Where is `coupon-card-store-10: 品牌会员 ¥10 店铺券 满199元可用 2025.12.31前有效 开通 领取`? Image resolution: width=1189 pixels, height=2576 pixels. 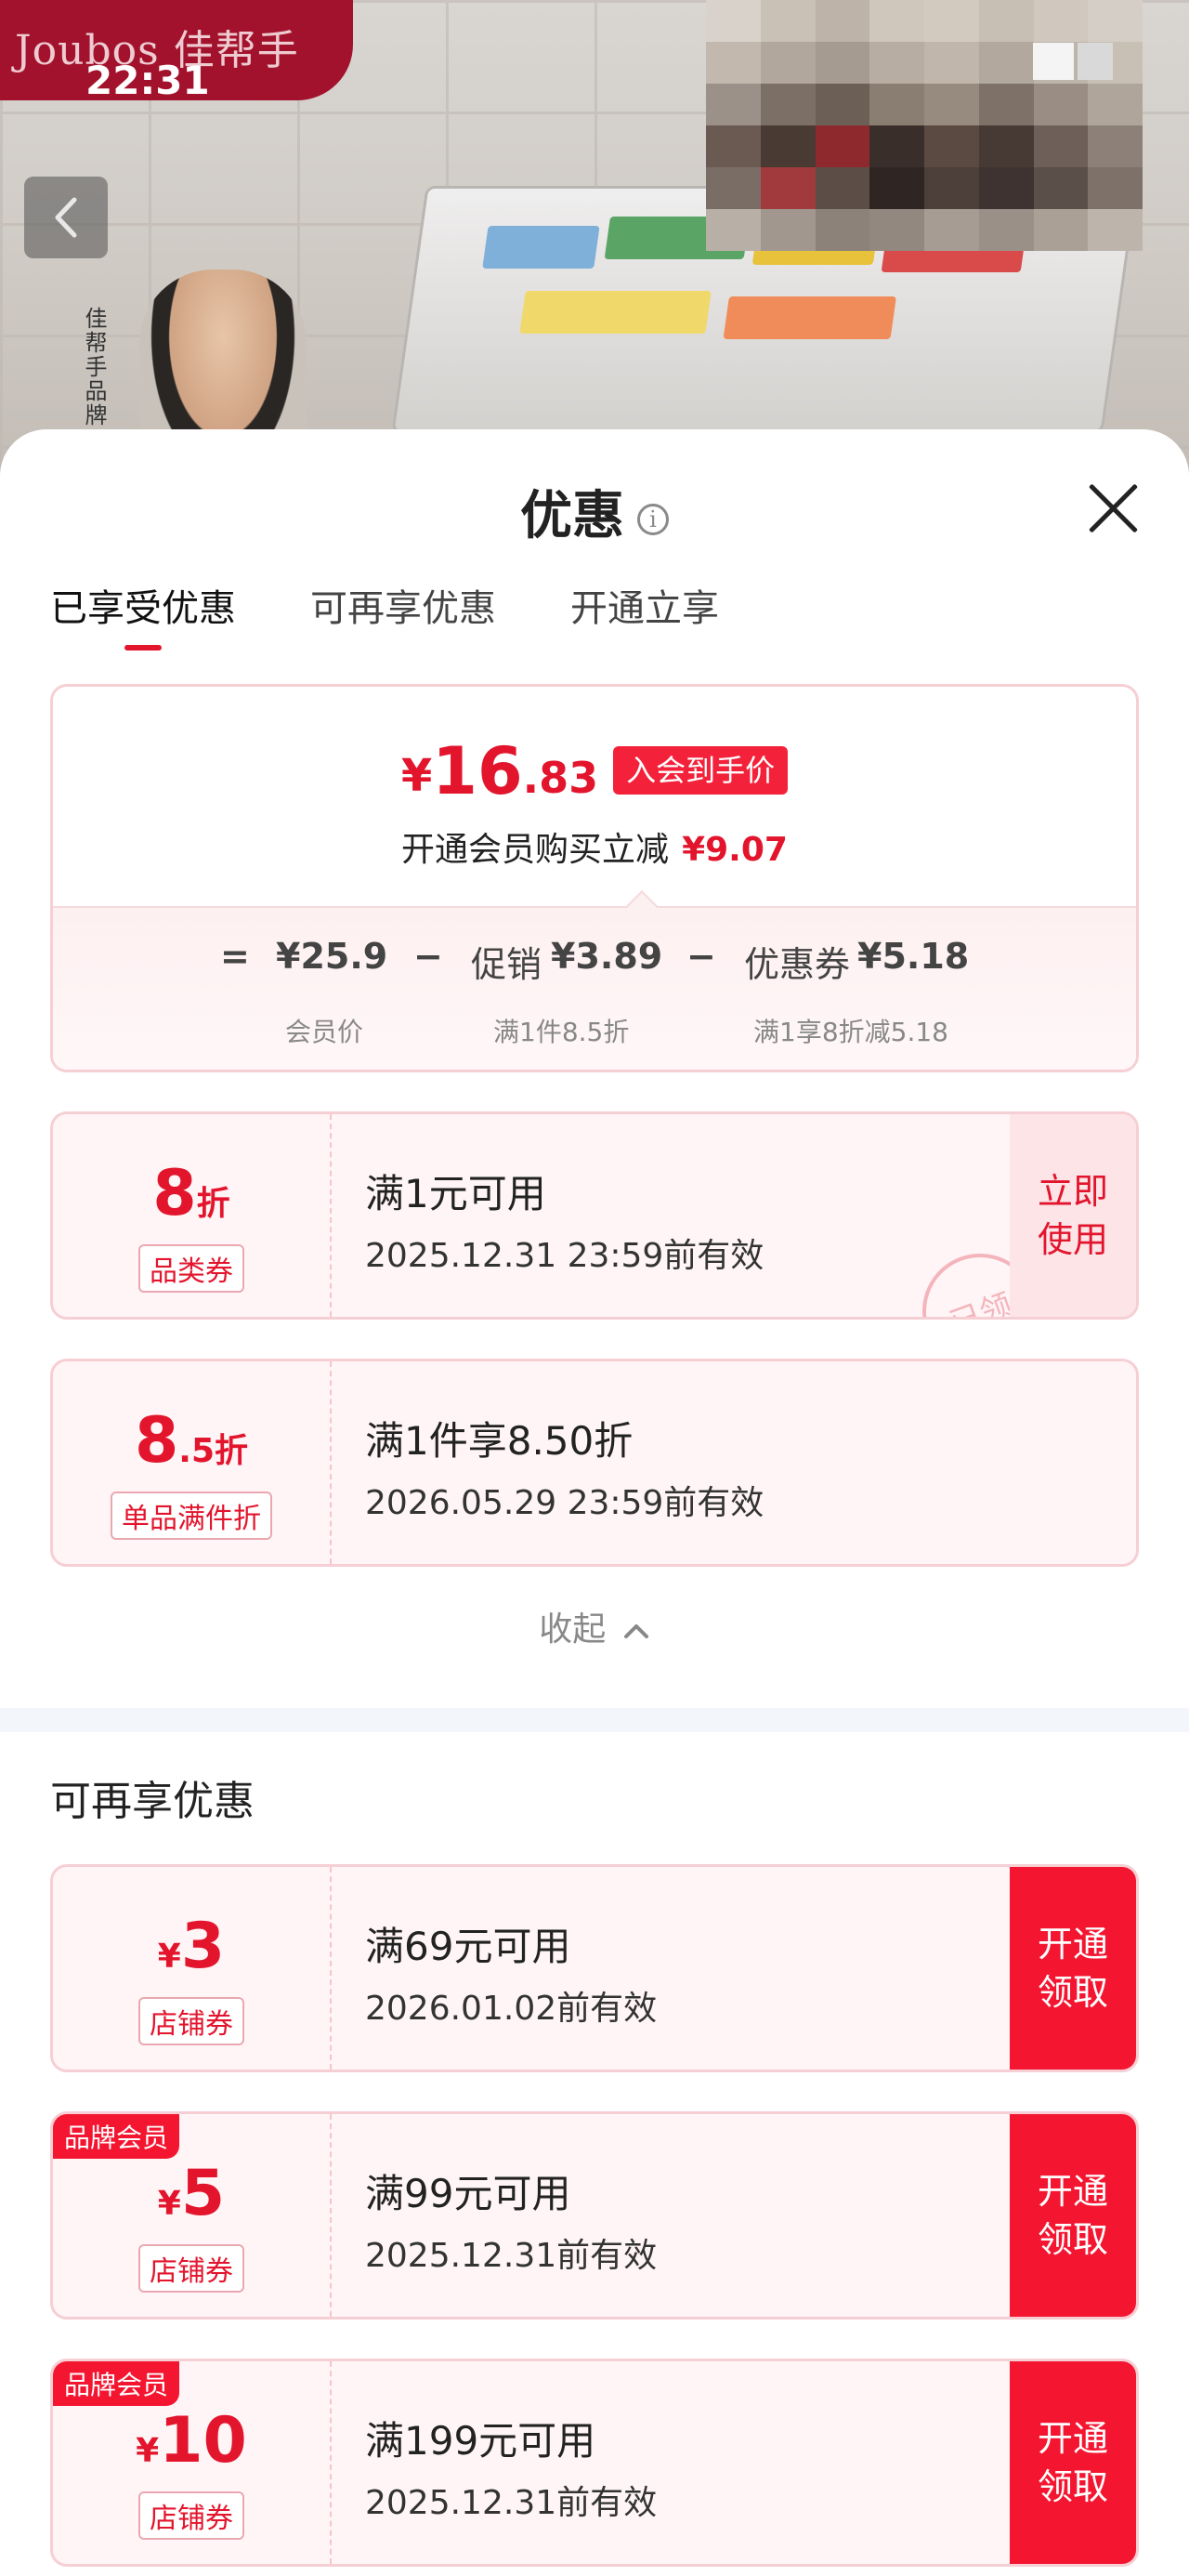
coupon-card-store-10: 品牌会员 ¥10 店铺券 满199元可用 2025.12.31前有效 开通 领取 is located at coordinates (594, 2463).